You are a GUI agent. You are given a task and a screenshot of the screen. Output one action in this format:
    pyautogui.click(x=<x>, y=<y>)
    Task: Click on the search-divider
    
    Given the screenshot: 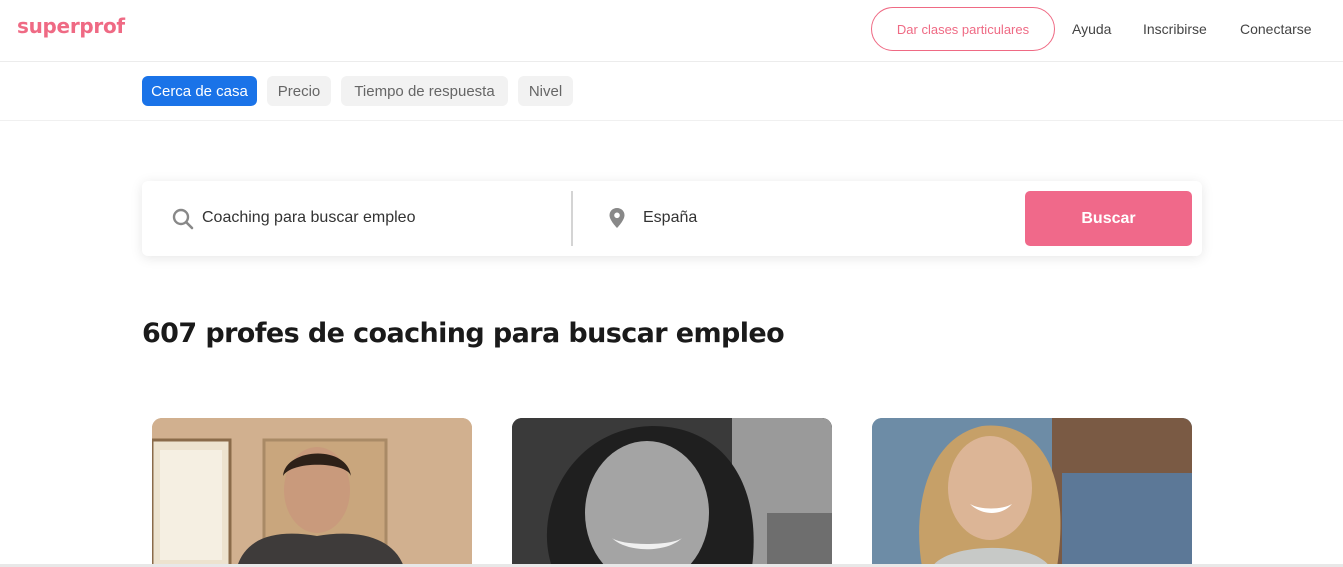 What is the action you would take?
    pyautogui.click(x=572, y=218)
    